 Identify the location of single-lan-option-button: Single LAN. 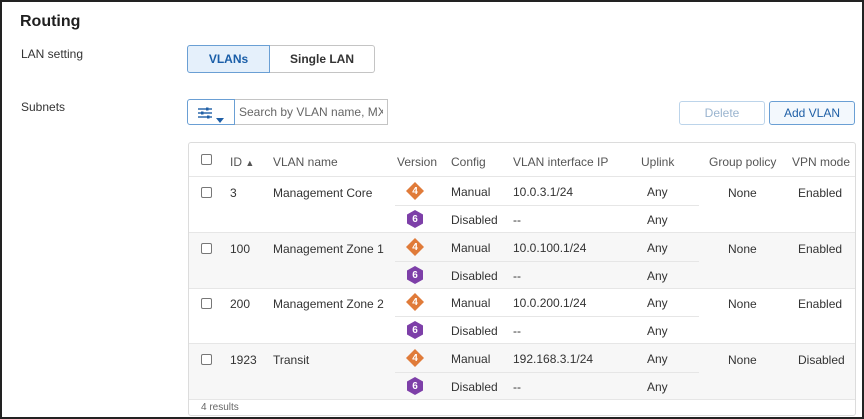
(322, 59).